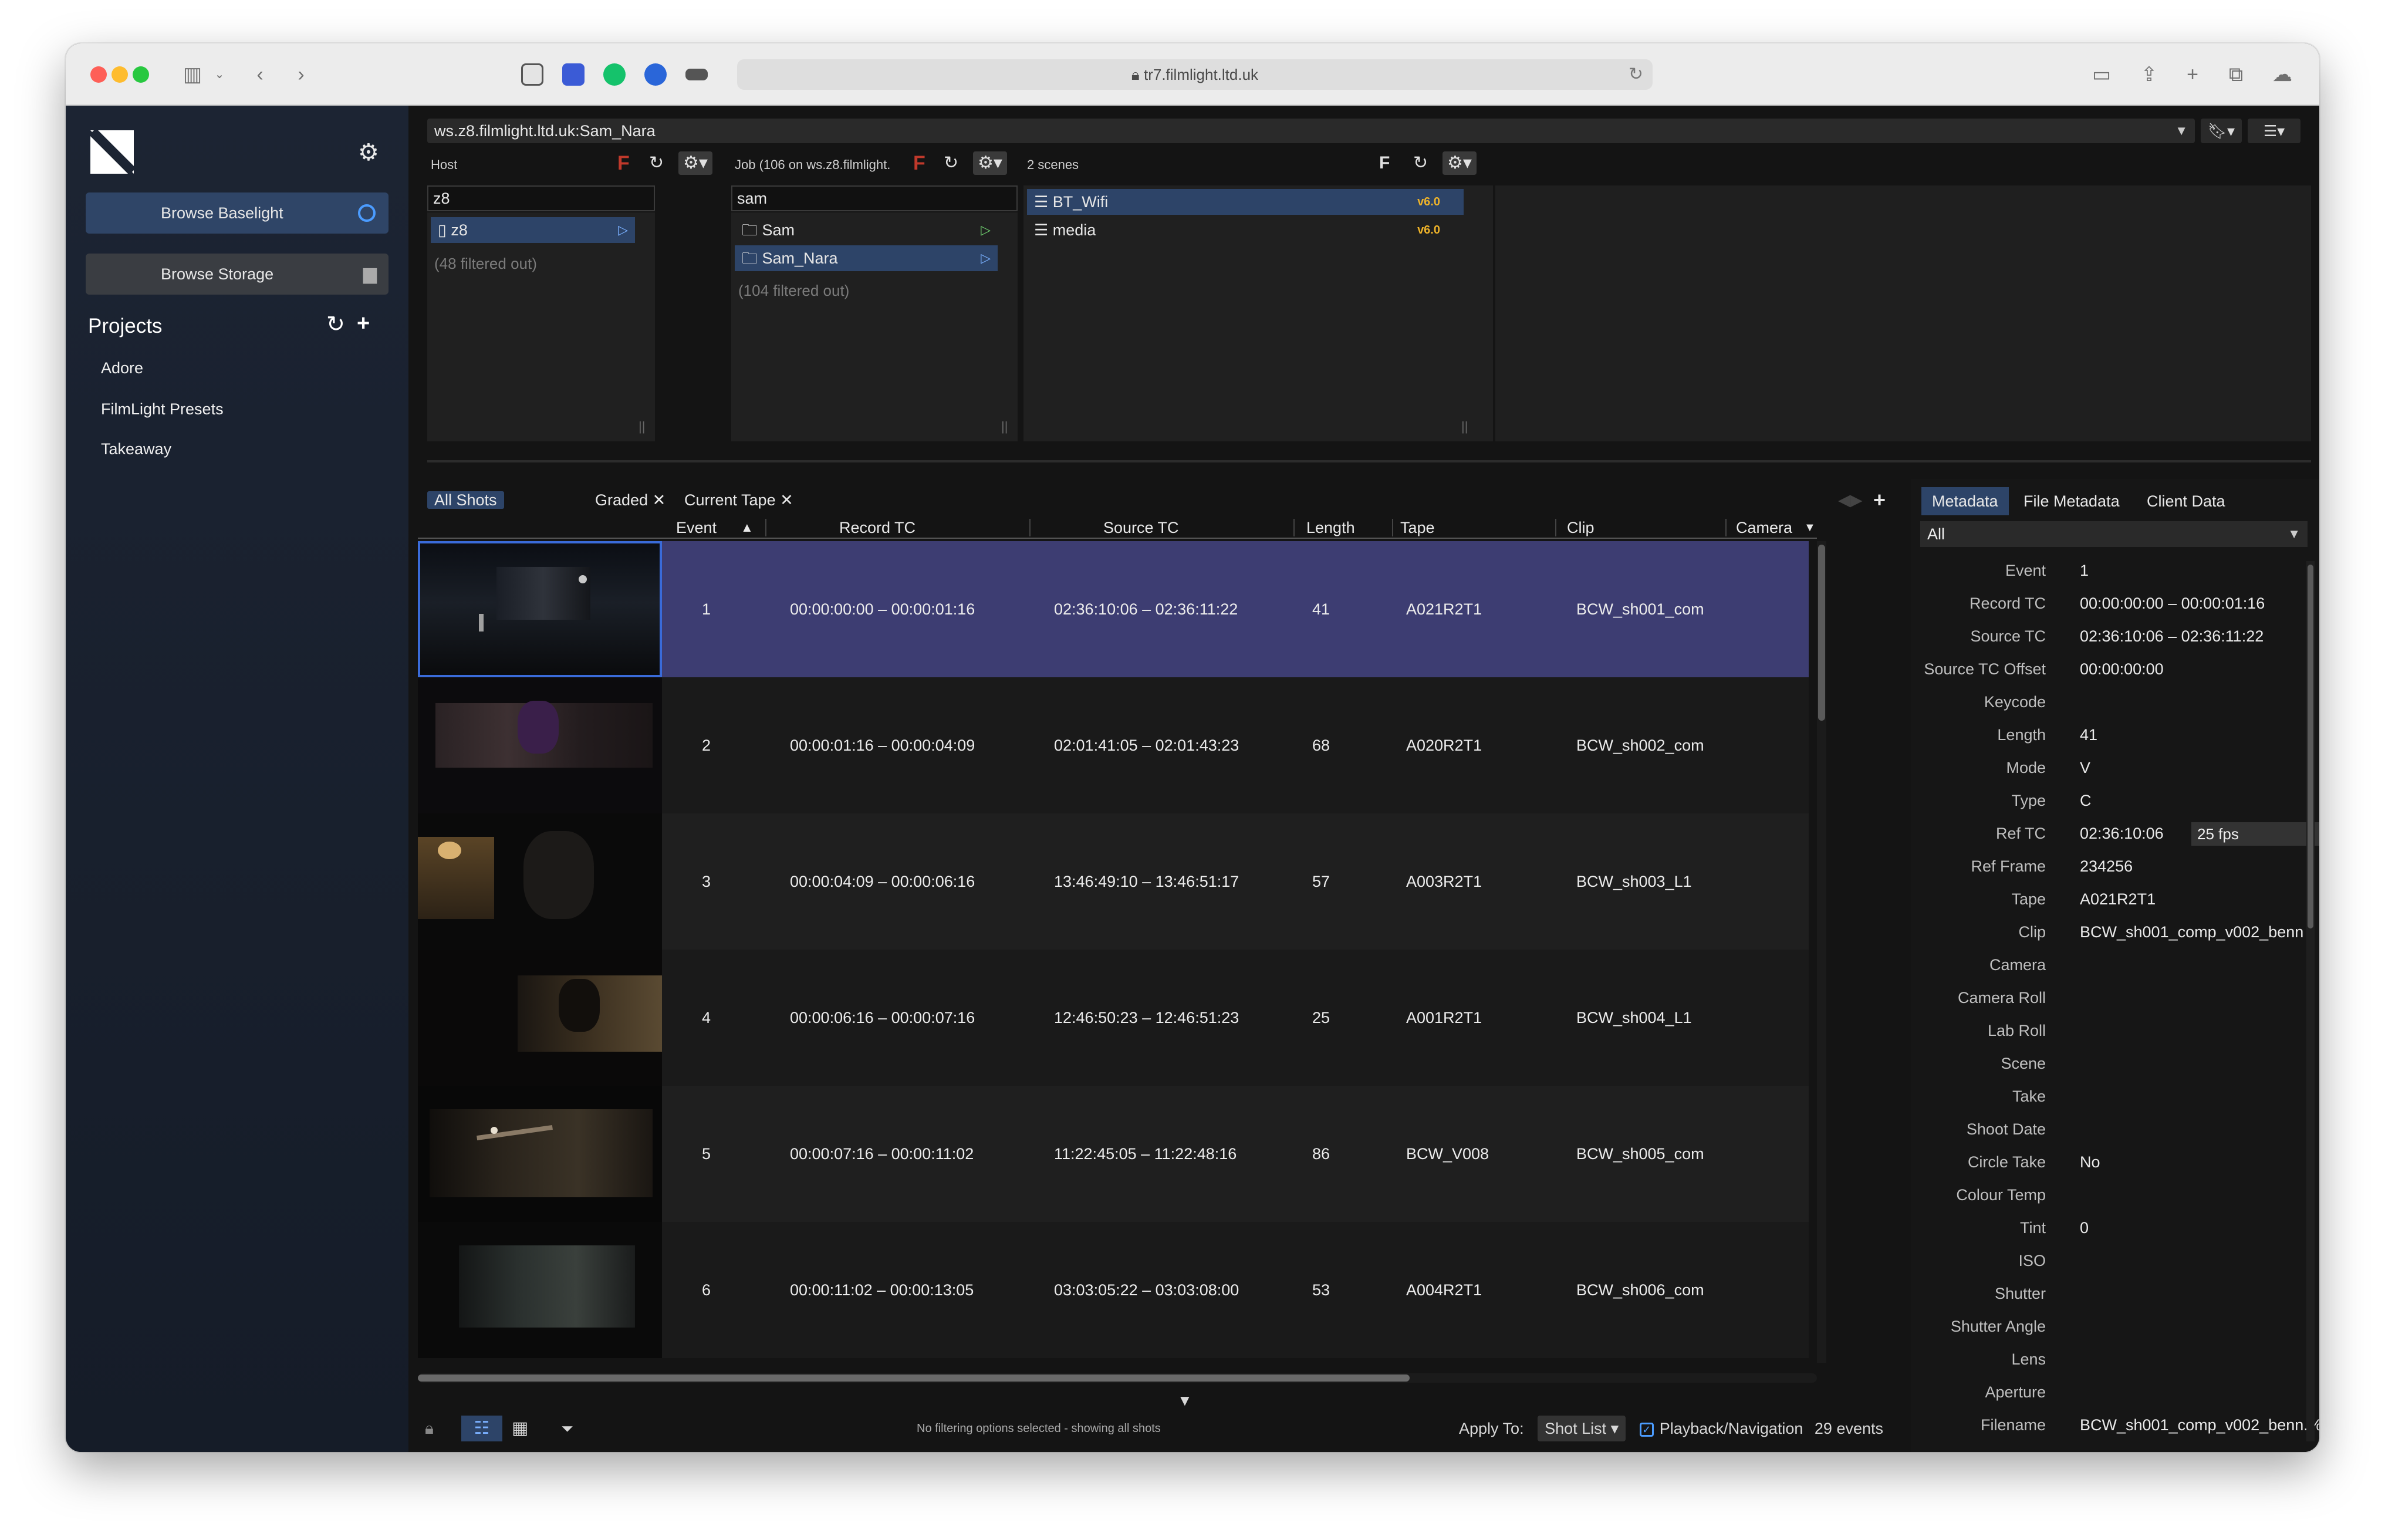  I want to click on metadata-value: 41, so click(2088, 734).